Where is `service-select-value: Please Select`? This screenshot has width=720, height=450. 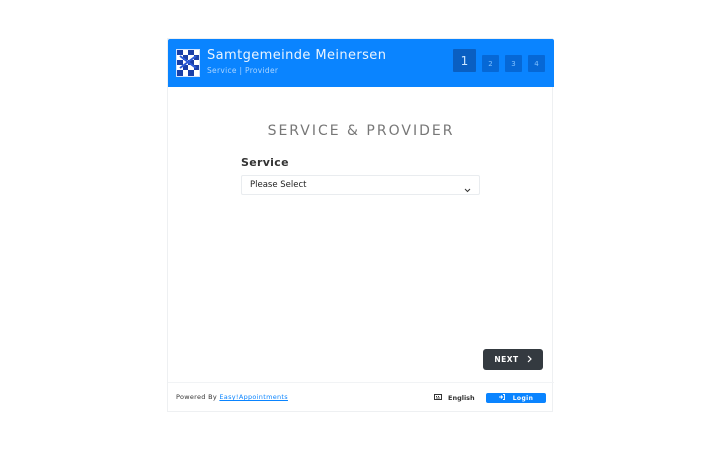
service-select-value: Please Select is located at coordinates (278, 185).